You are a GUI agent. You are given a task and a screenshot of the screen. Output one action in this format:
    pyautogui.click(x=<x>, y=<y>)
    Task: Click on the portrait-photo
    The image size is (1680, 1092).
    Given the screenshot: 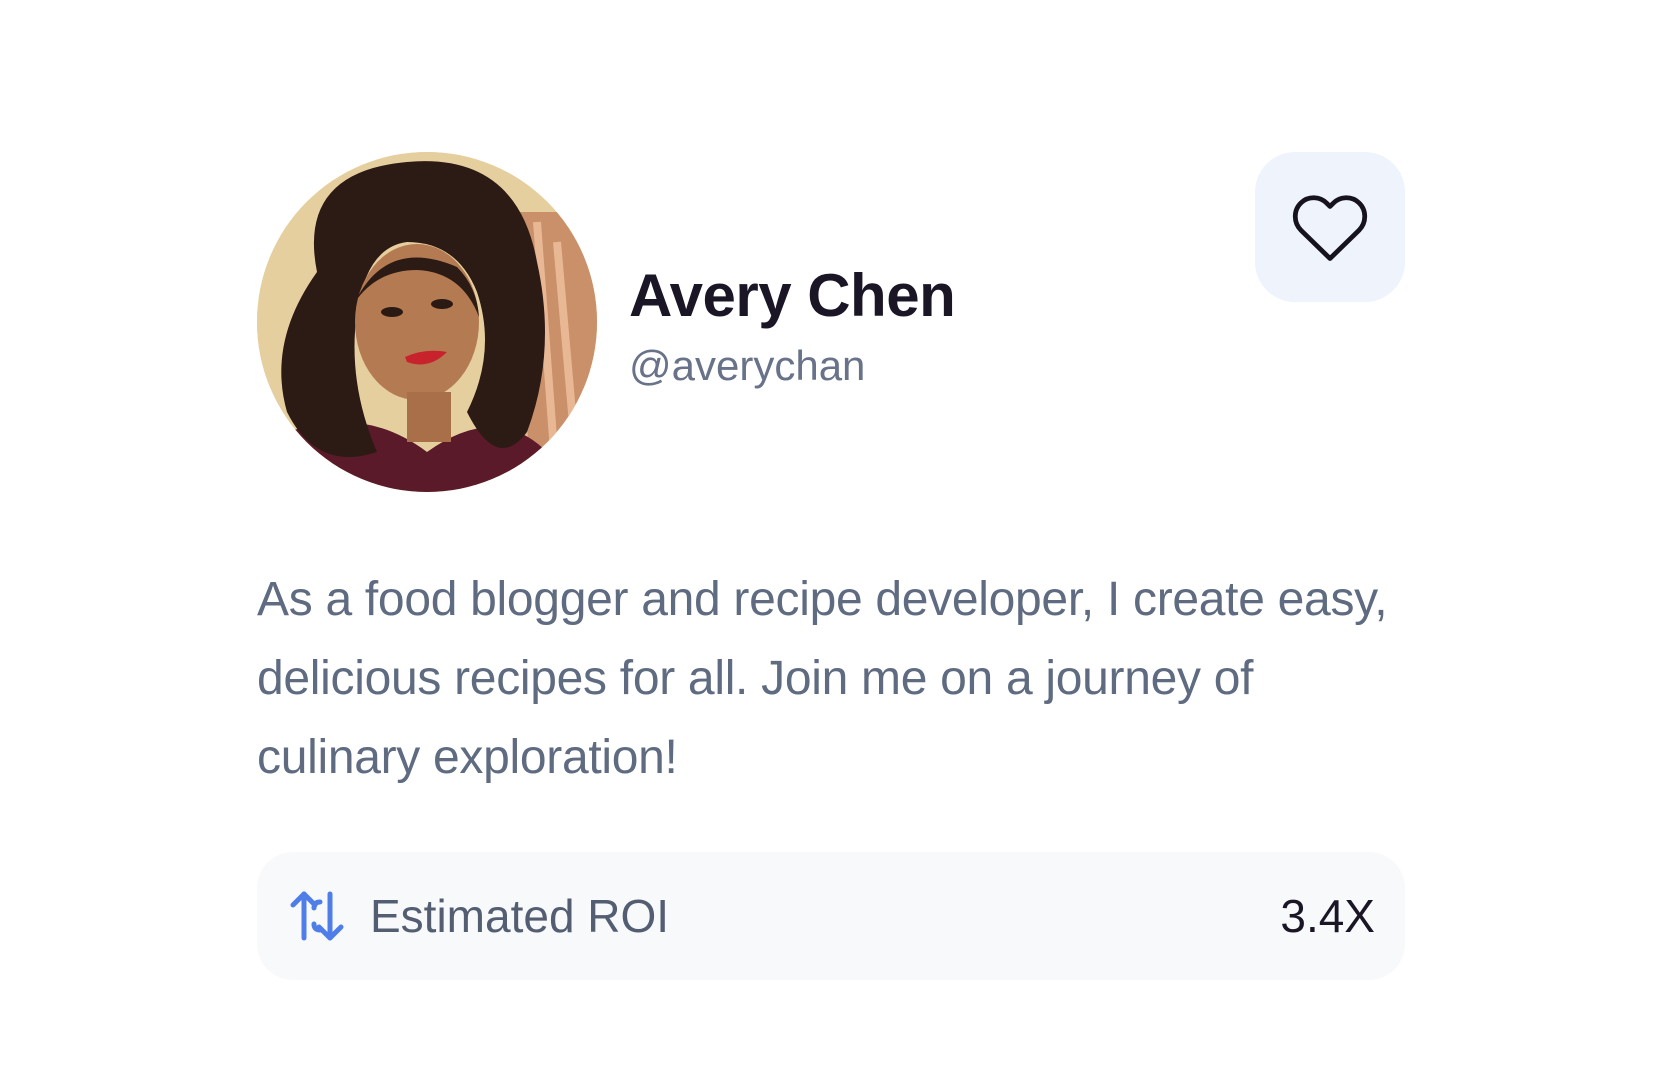 What is the action you would take?
    pyautogui.click(x=427, y=322)
    